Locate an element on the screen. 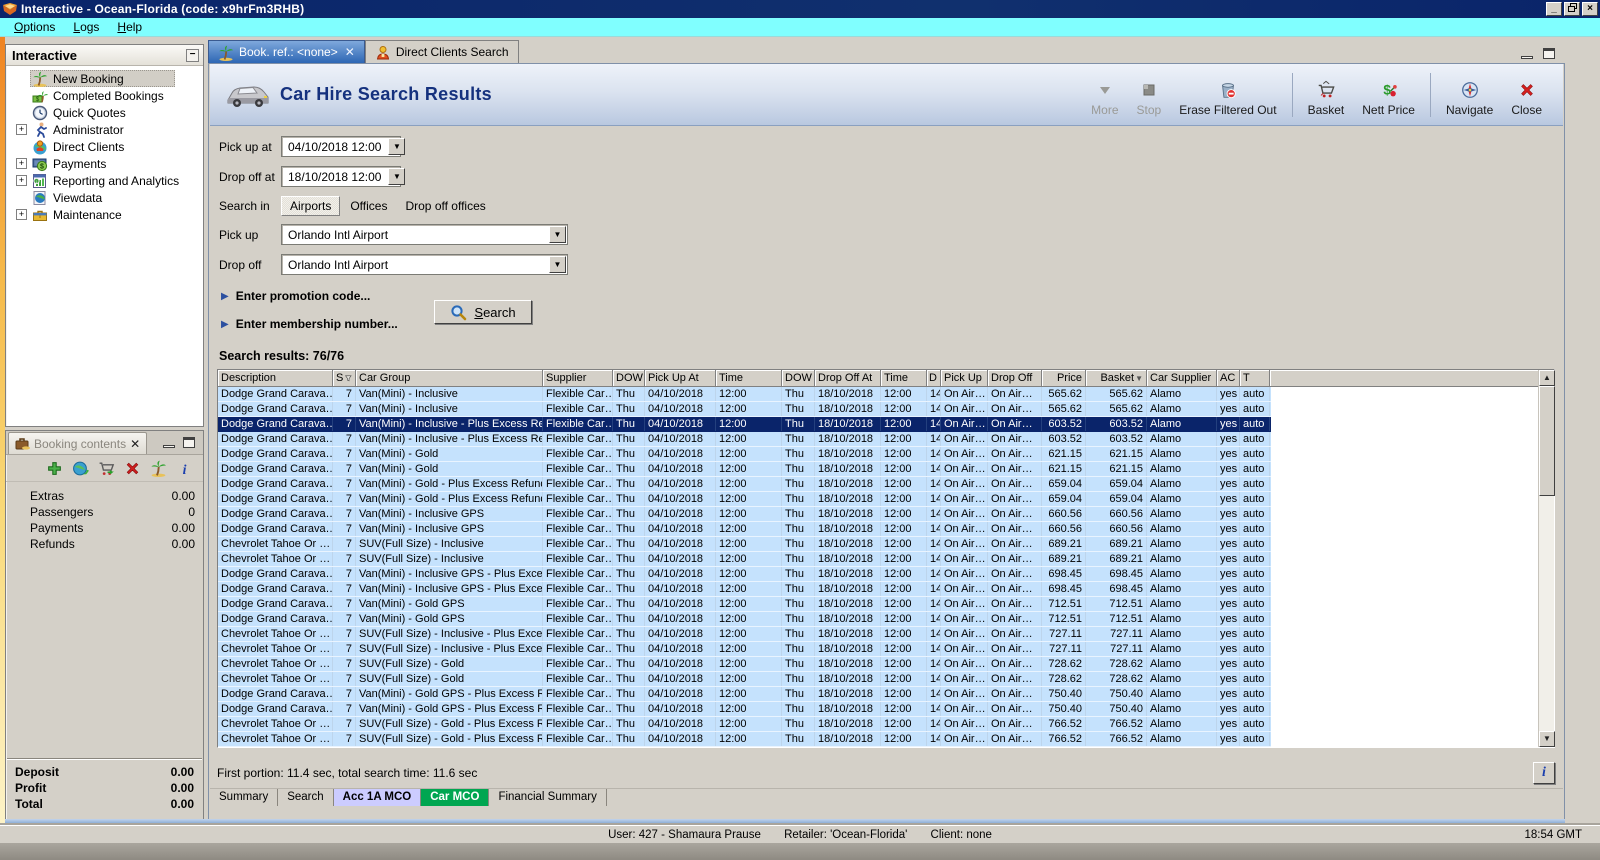 The width and height of the screenshot is (1600, 860). sidebar-item-maintenance: + Maintenance is located at coordinates (104, 214).